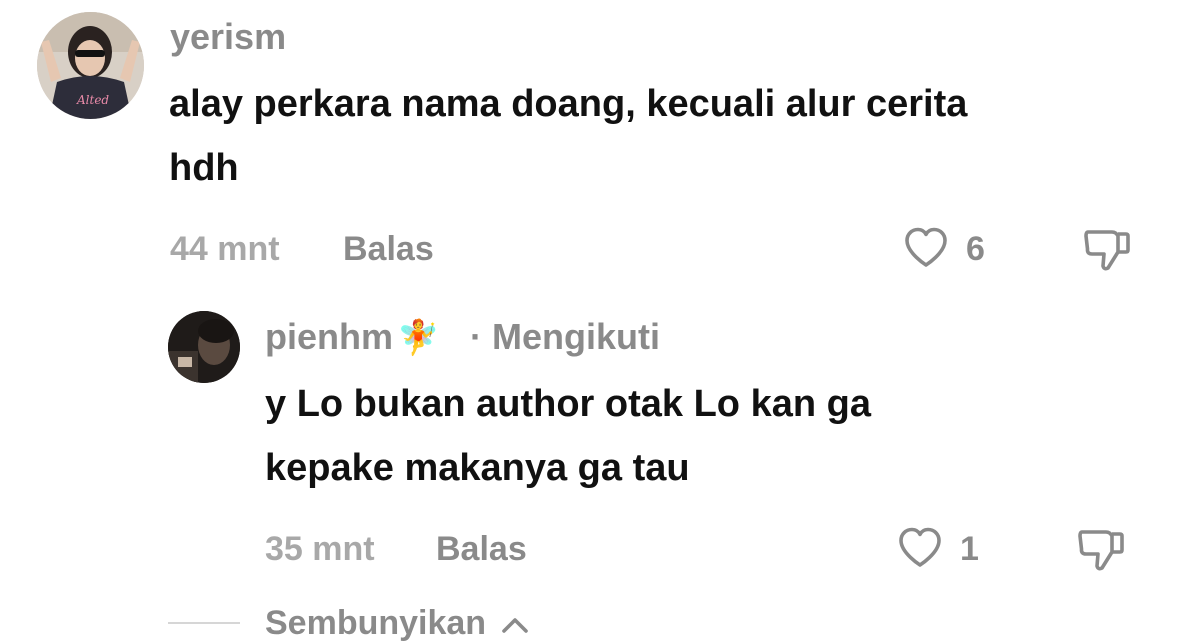  Describe the element at coordinates (320, 549) in the screenshot. I see `reply-timestamp: 35 mnt` at that location.